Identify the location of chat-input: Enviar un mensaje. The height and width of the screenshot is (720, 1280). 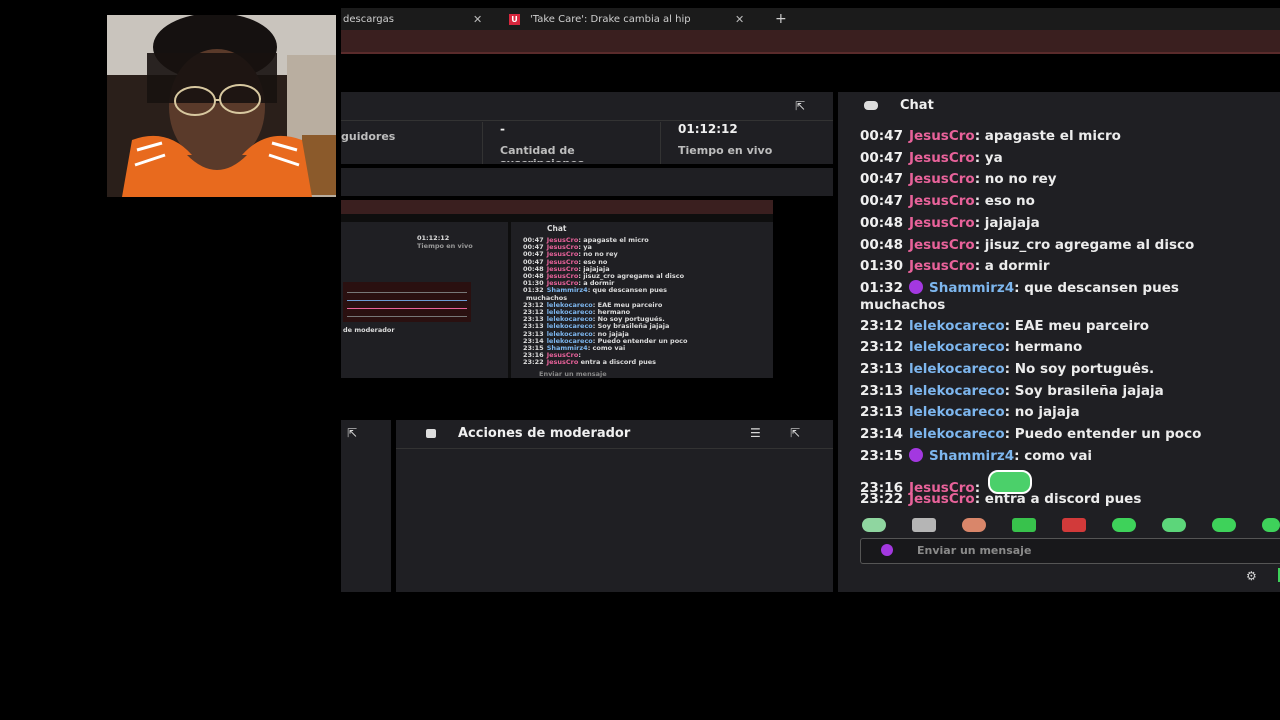
(1070, 551).